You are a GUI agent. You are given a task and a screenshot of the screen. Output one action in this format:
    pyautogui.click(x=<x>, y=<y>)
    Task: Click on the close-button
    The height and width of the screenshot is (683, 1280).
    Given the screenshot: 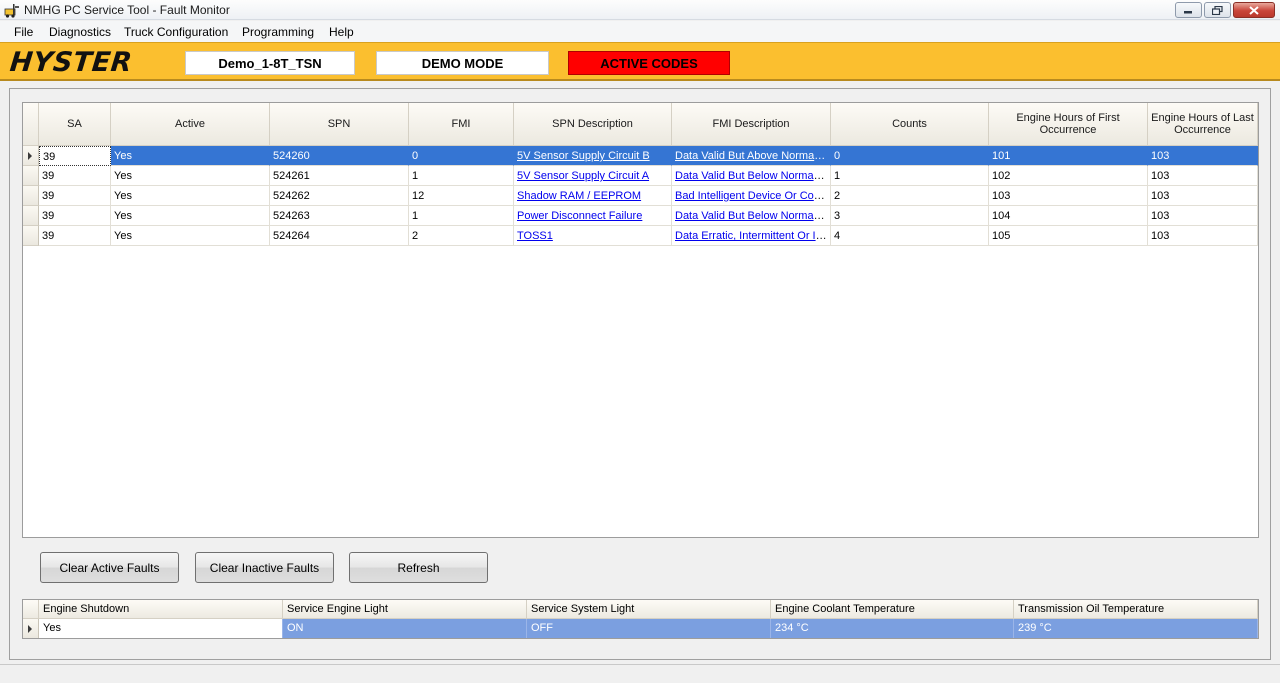 What is the action you would take?
    pyautogui.click(x=1254, y=10)
    